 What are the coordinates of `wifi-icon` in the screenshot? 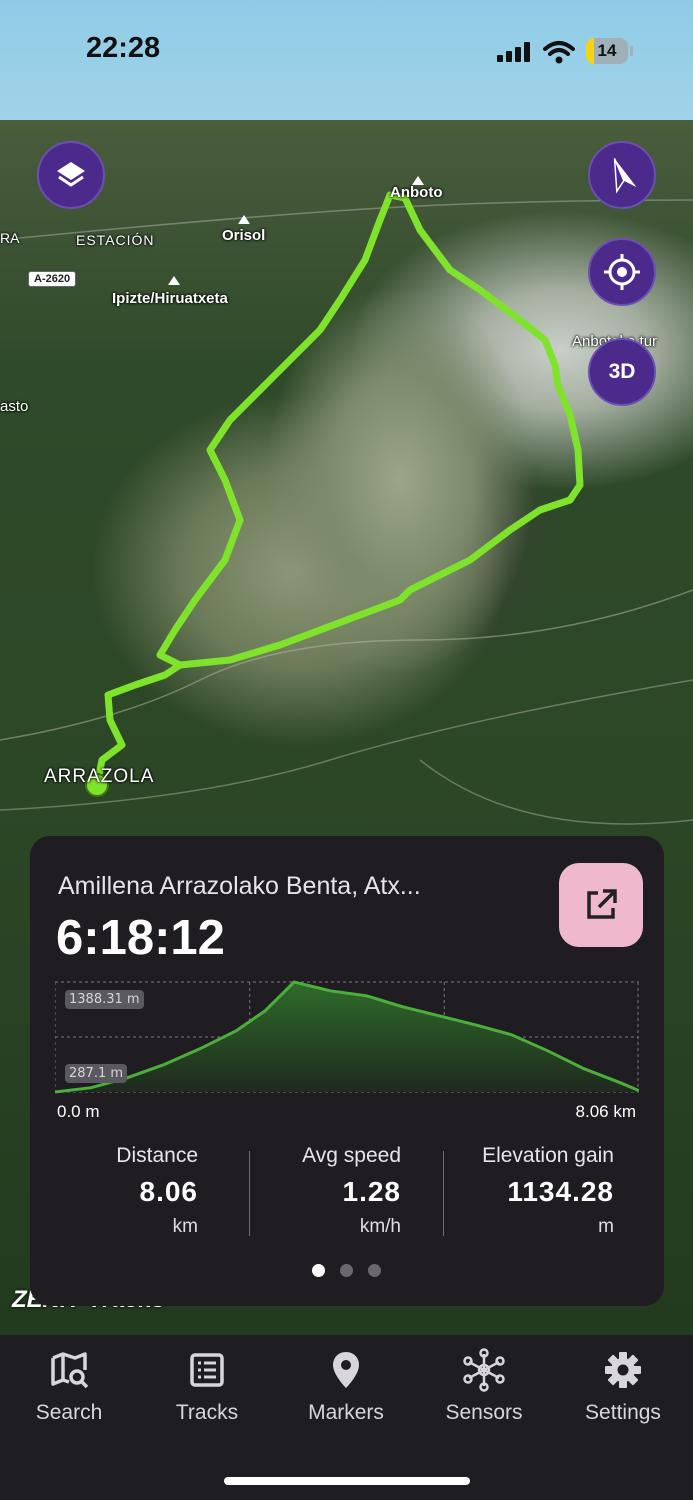 It's located at (559, 52).